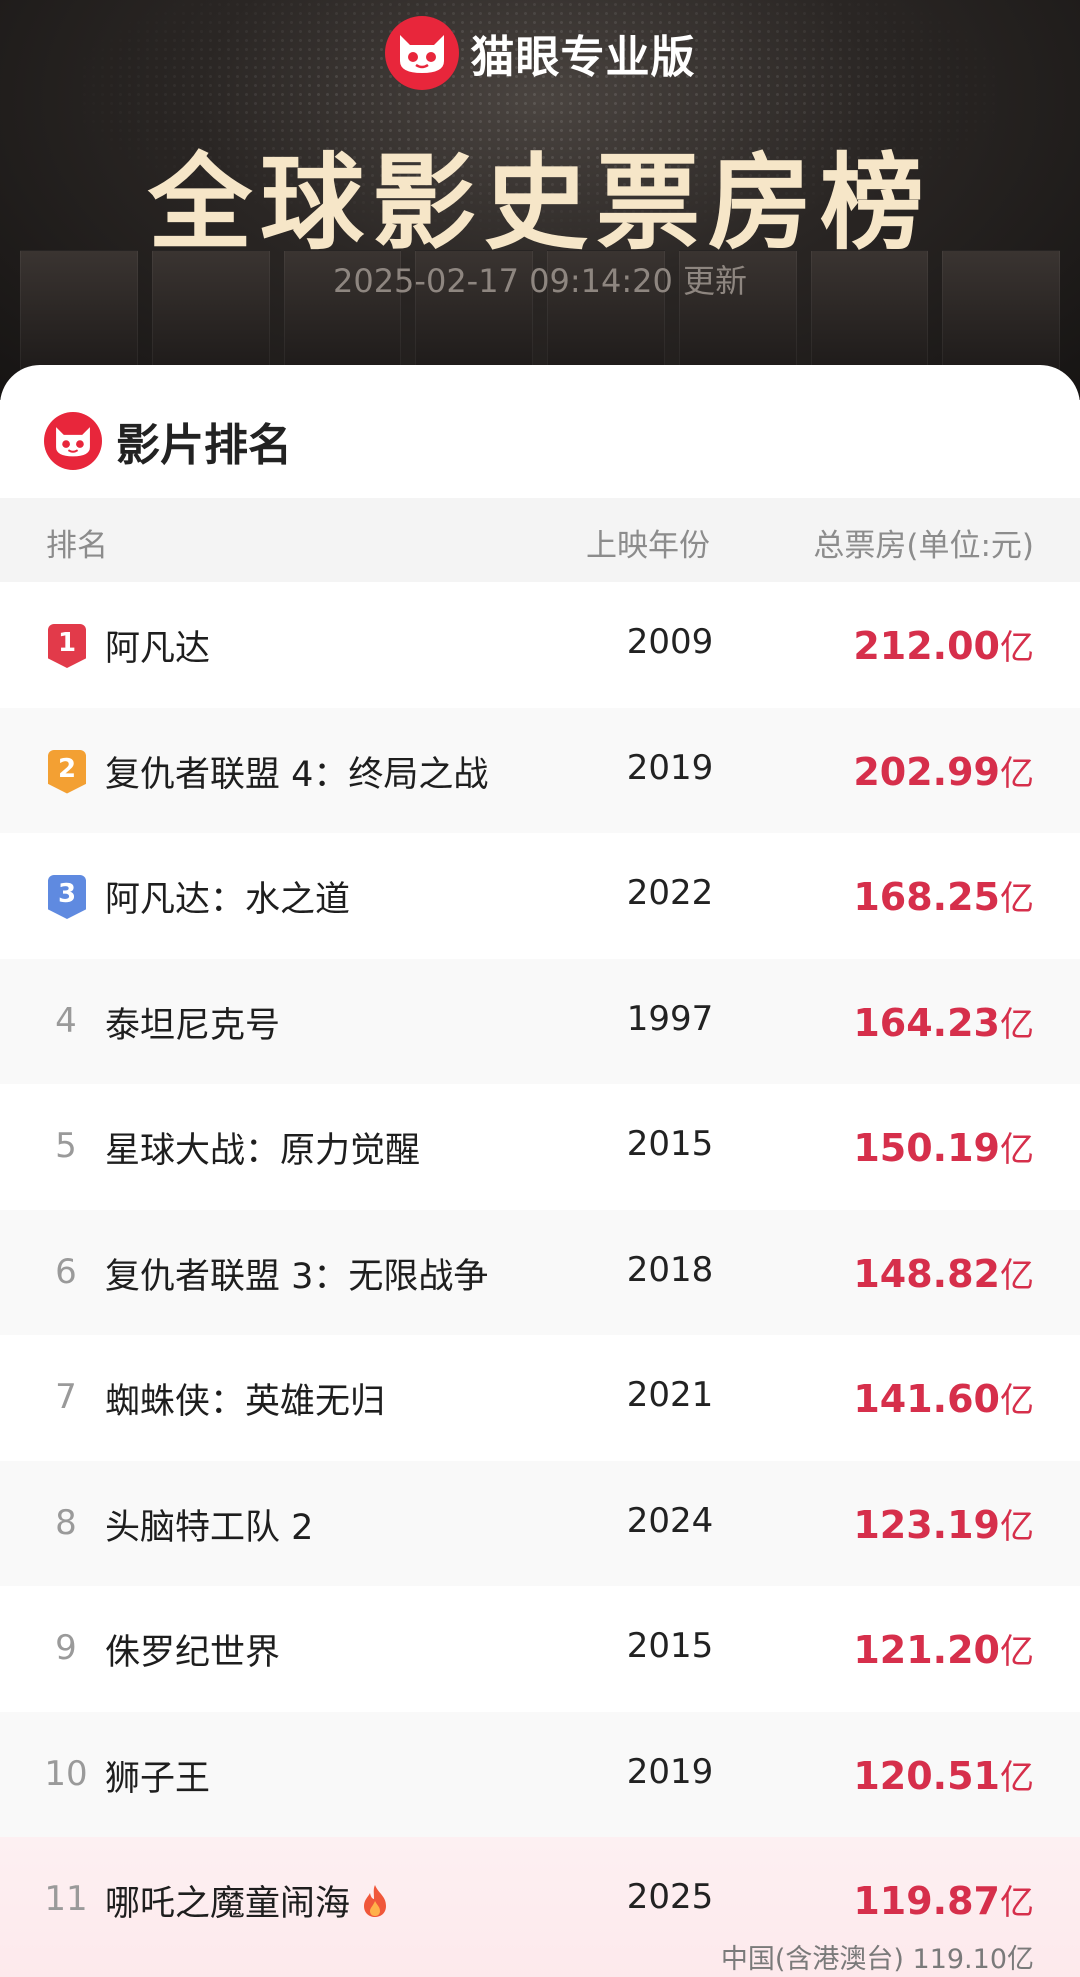 The height and width of the screenshot is (1977, 1080). Describe the element at coordinates (943, 1901) in the screenshot. I see `box-office: 119.87亿` at that location.